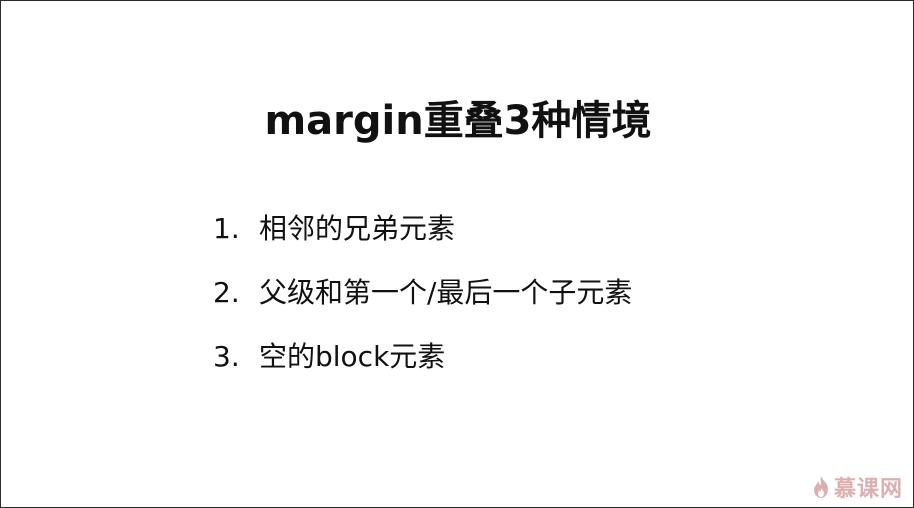 The image size is (914, 508). I want to click on list-item-number: 3., so click(226, 356).